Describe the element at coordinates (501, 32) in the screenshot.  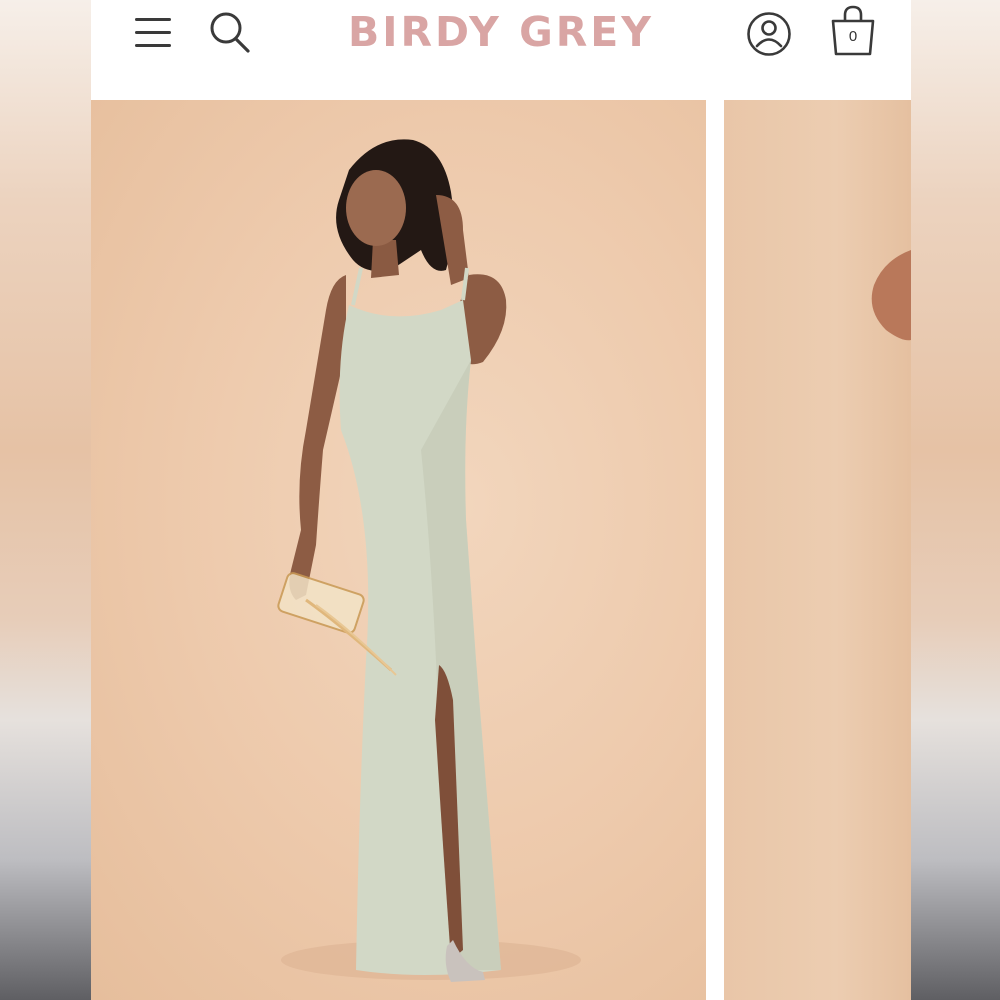
I see `brand-logo: BIRDY GREY` at that location.